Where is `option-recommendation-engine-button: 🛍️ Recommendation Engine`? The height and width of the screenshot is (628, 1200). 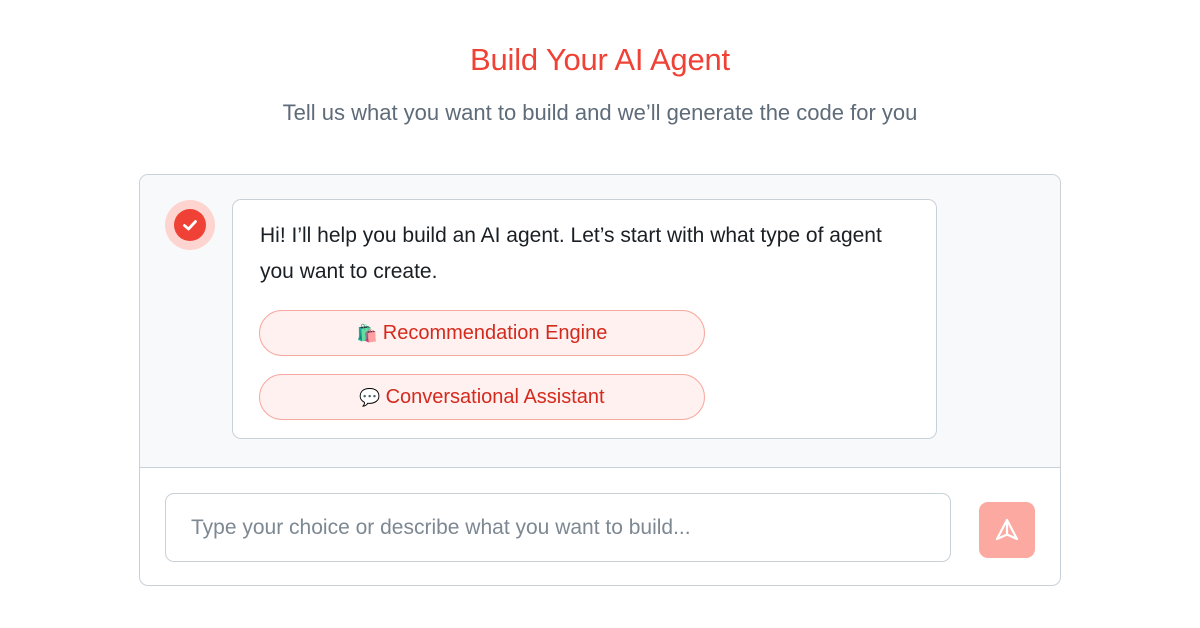
option-recommendation-engine-button: 🛍️ Recommendation Engine is located at coordinates (482, 333).